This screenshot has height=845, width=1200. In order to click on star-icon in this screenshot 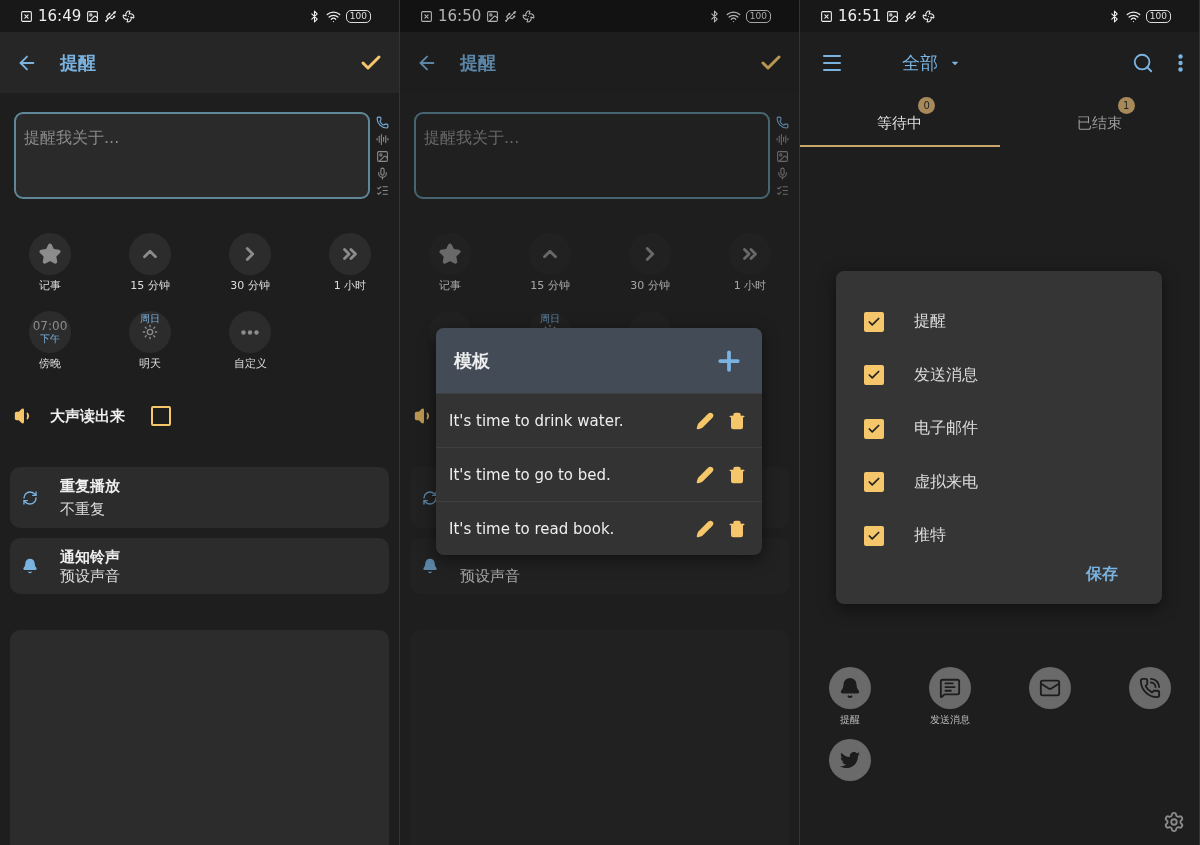, I will do `click(50, 254)`.